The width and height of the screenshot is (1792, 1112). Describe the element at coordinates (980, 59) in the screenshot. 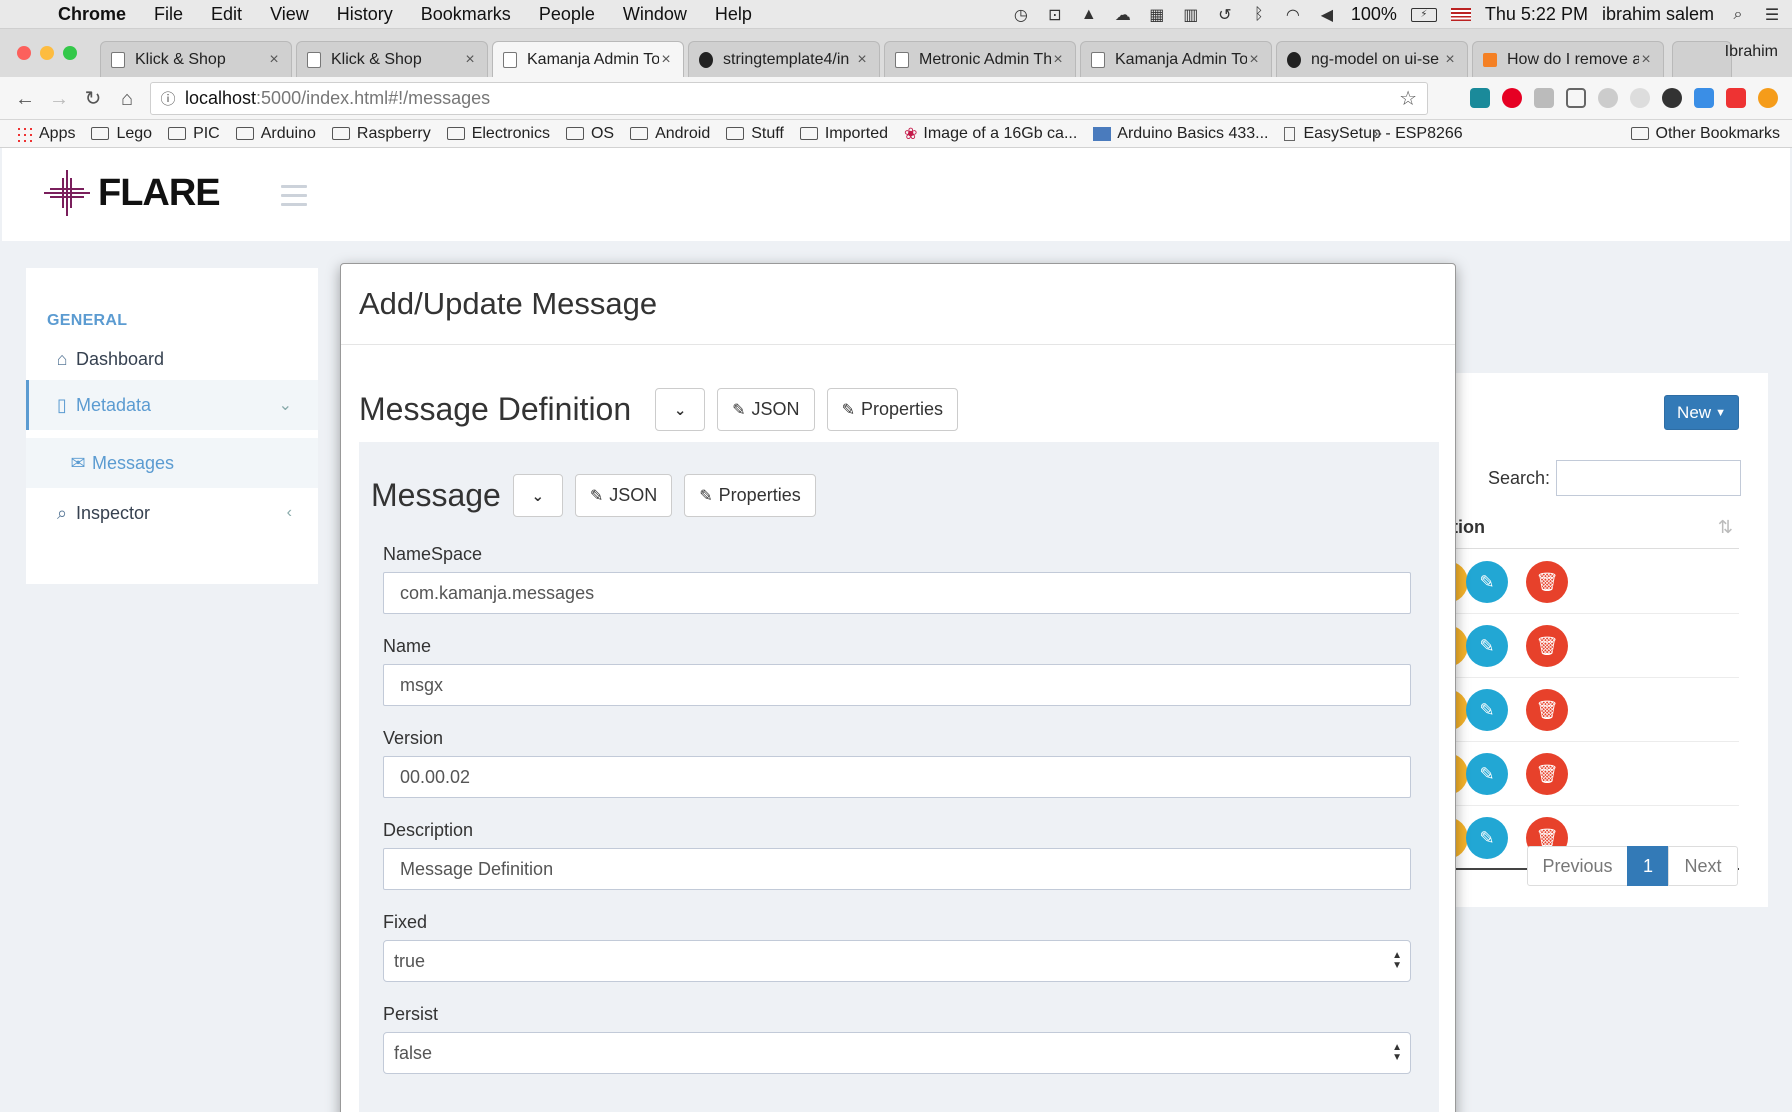

I see `tab-metronic: Metronic Admin Th ×` at that location.